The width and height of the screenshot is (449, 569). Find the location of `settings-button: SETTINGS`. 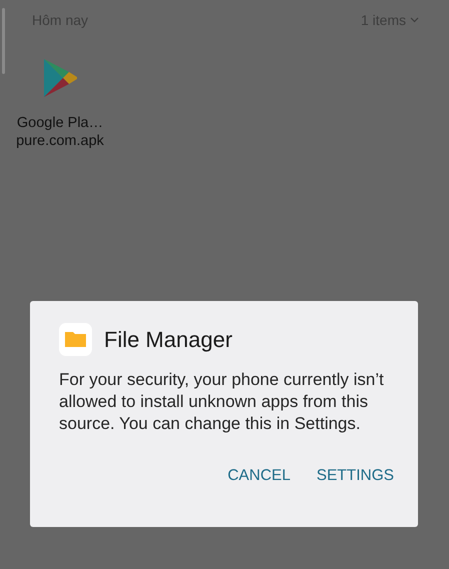

settings-button: SETTINGS is located at coordinates (355, 476).